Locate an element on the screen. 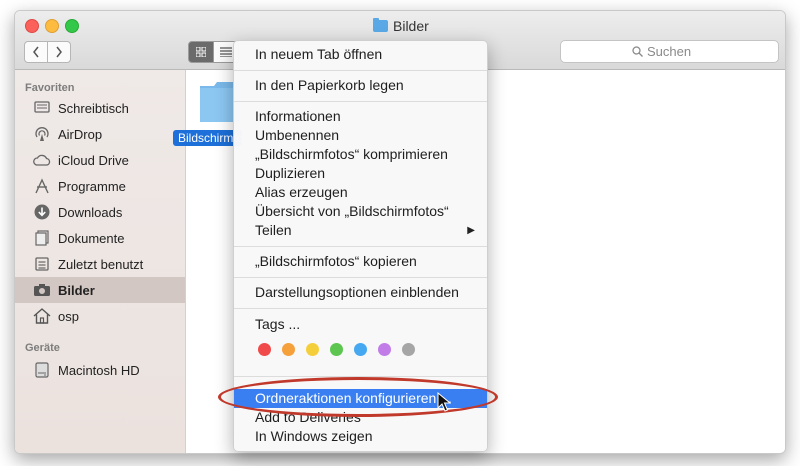 The image size is (800, 466). close-window-button is located at coordinates (32, 26).